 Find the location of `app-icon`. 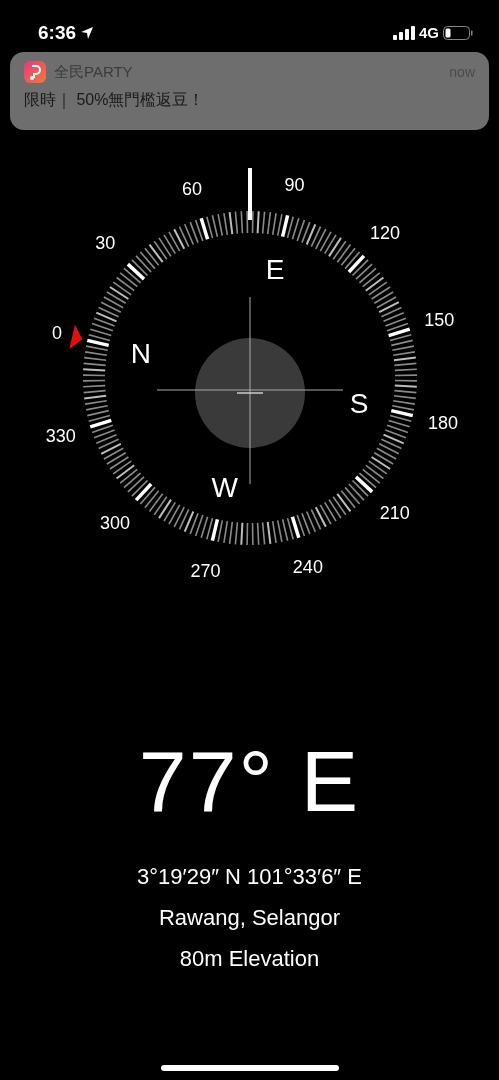

app-icon is located at coordinates (35, 72).